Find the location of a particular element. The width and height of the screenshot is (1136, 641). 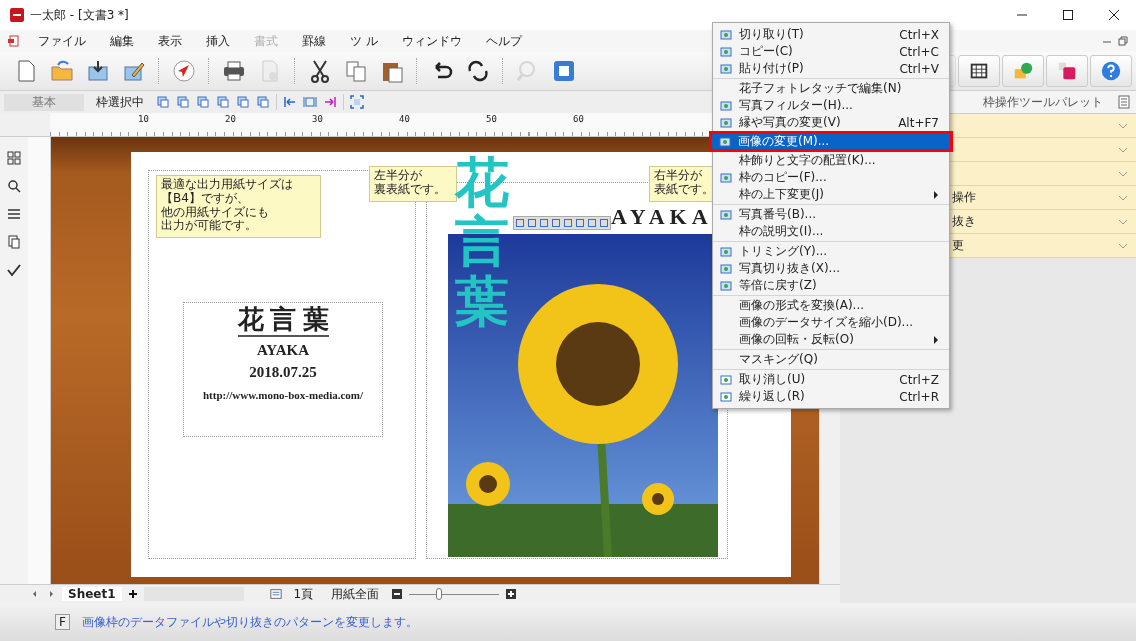

document-title: 花 言 葉 is located at coordinates (283, 321).